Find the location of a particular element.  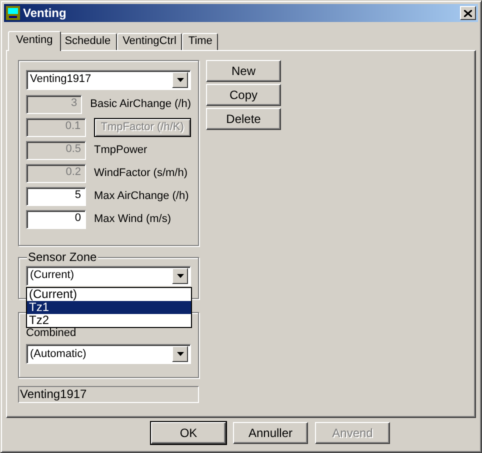

sensor-zone-dropdown: (Current) is located at coordinates (108, 276).